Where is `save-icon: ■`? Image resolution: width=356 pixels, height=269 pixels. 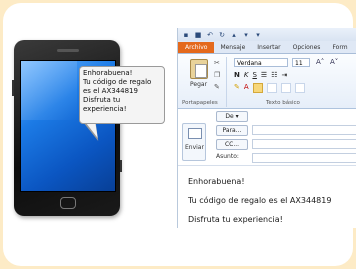 save-icon: ■ is located at coordinates (198, 35).